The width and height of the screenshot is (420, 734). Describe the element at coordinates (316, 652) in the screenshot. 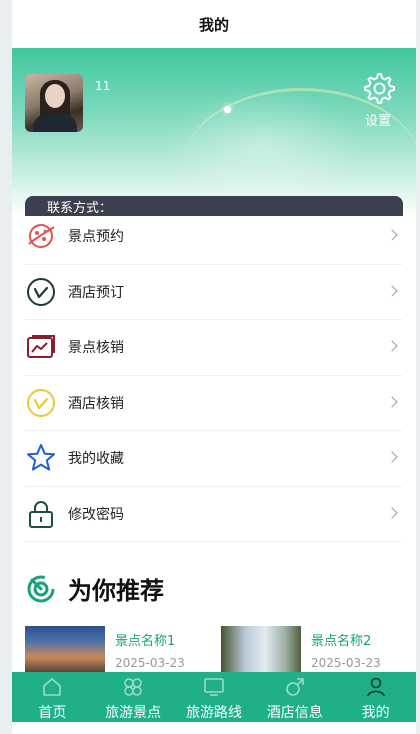

I see `recommend-card-2: 景点名称2 2025-03-23` at that location.